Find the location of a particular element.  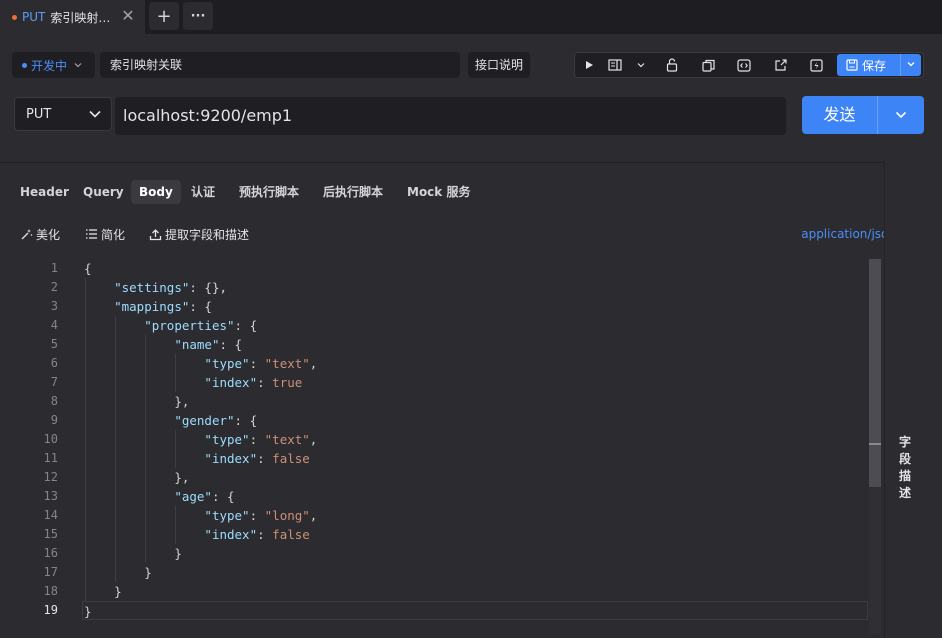

line-number: 15 is located at coordinates (50, 534).